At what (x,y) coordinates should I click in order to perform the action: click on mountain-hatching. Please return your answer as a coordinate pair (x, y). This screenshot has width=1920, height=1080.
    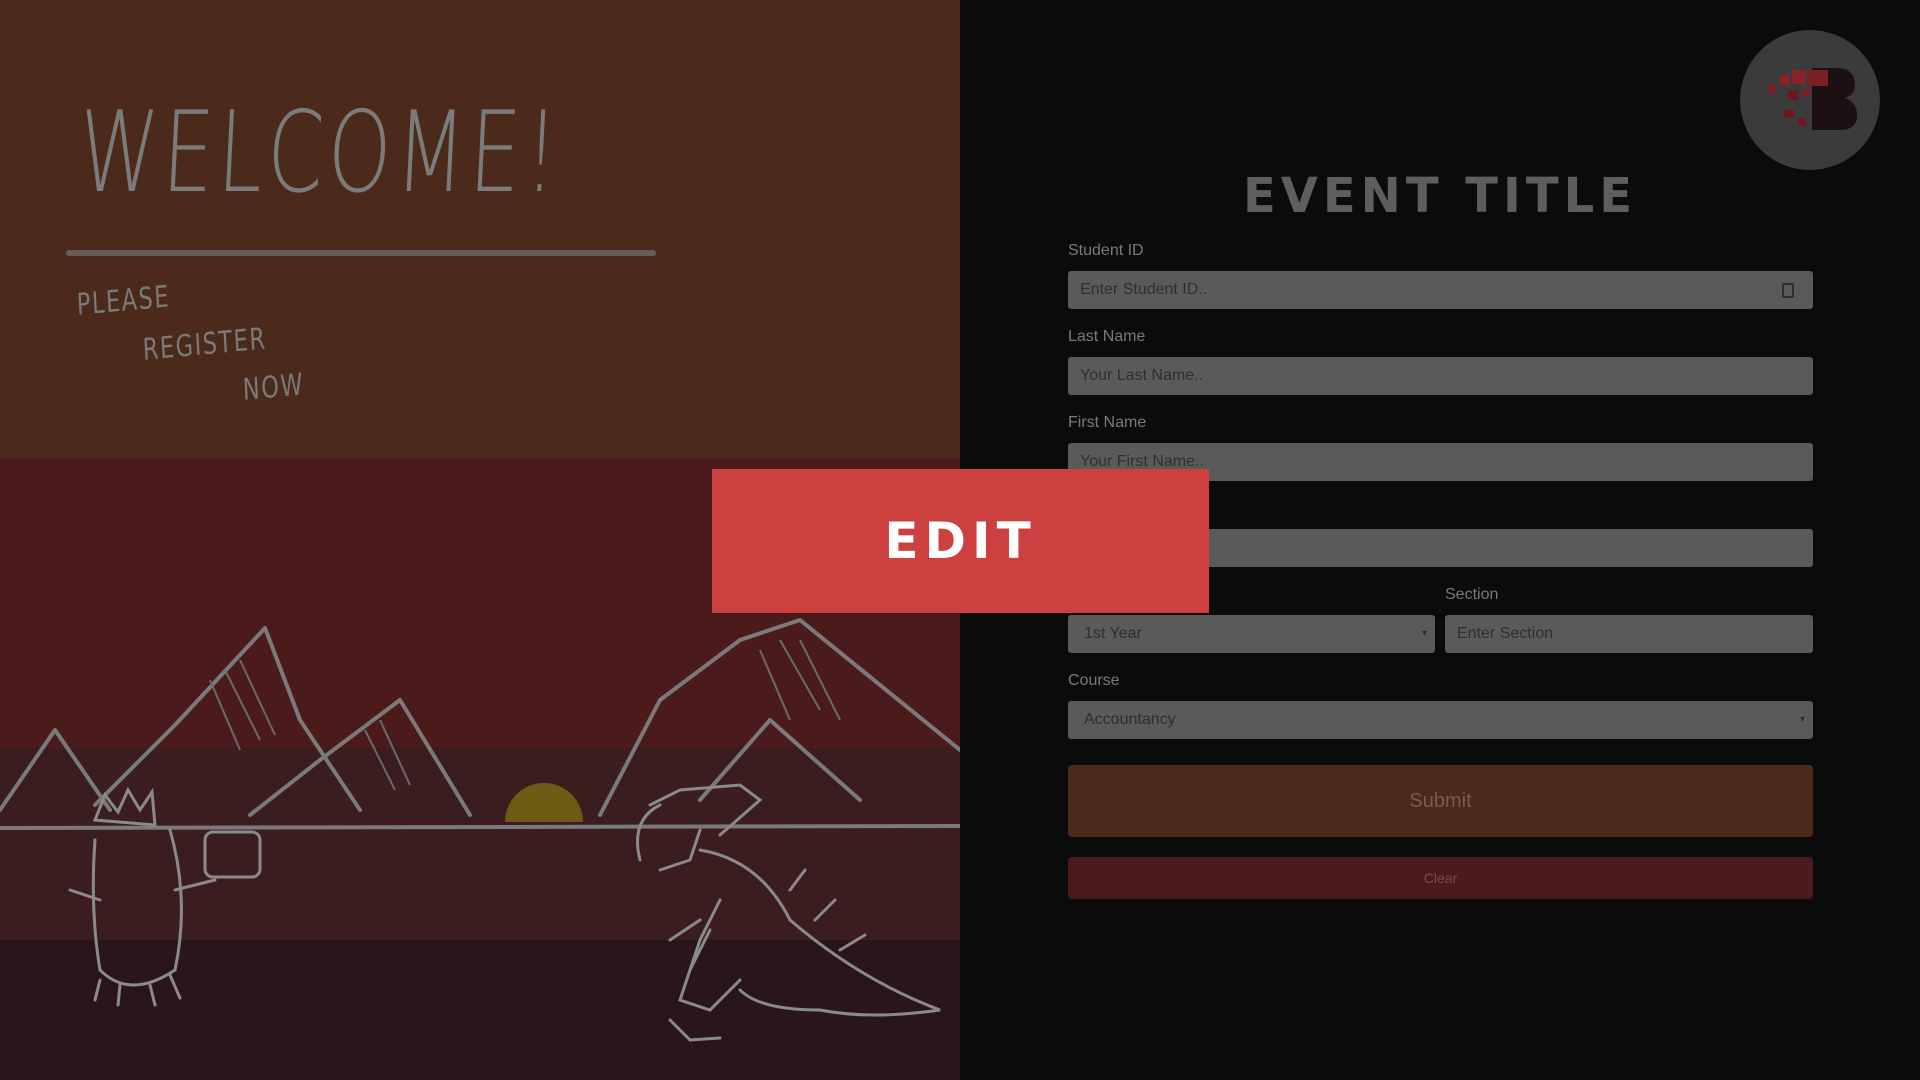
    Looking at the image, I should click on (525, 715).